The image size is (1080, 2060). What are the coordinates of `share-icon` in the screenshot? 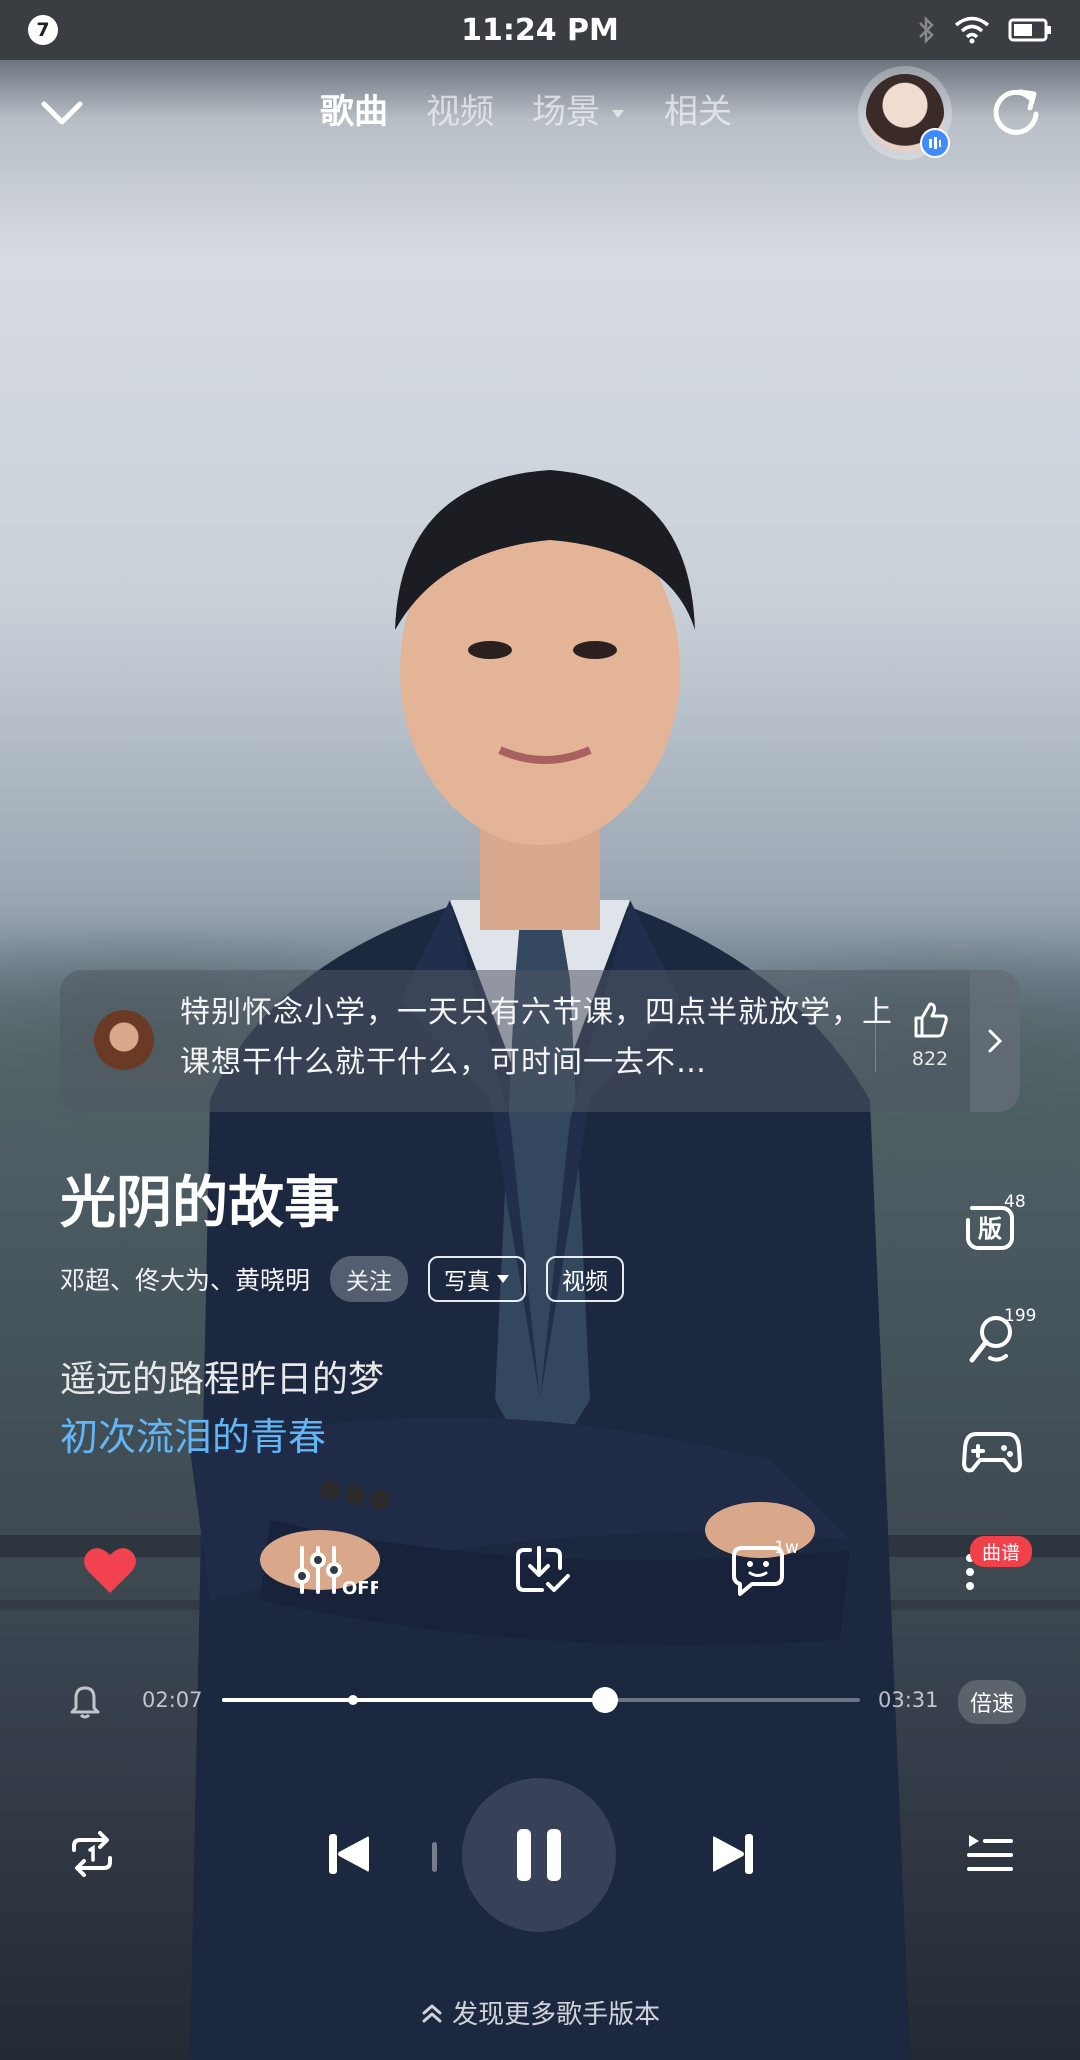 It's located at (1017, 111).